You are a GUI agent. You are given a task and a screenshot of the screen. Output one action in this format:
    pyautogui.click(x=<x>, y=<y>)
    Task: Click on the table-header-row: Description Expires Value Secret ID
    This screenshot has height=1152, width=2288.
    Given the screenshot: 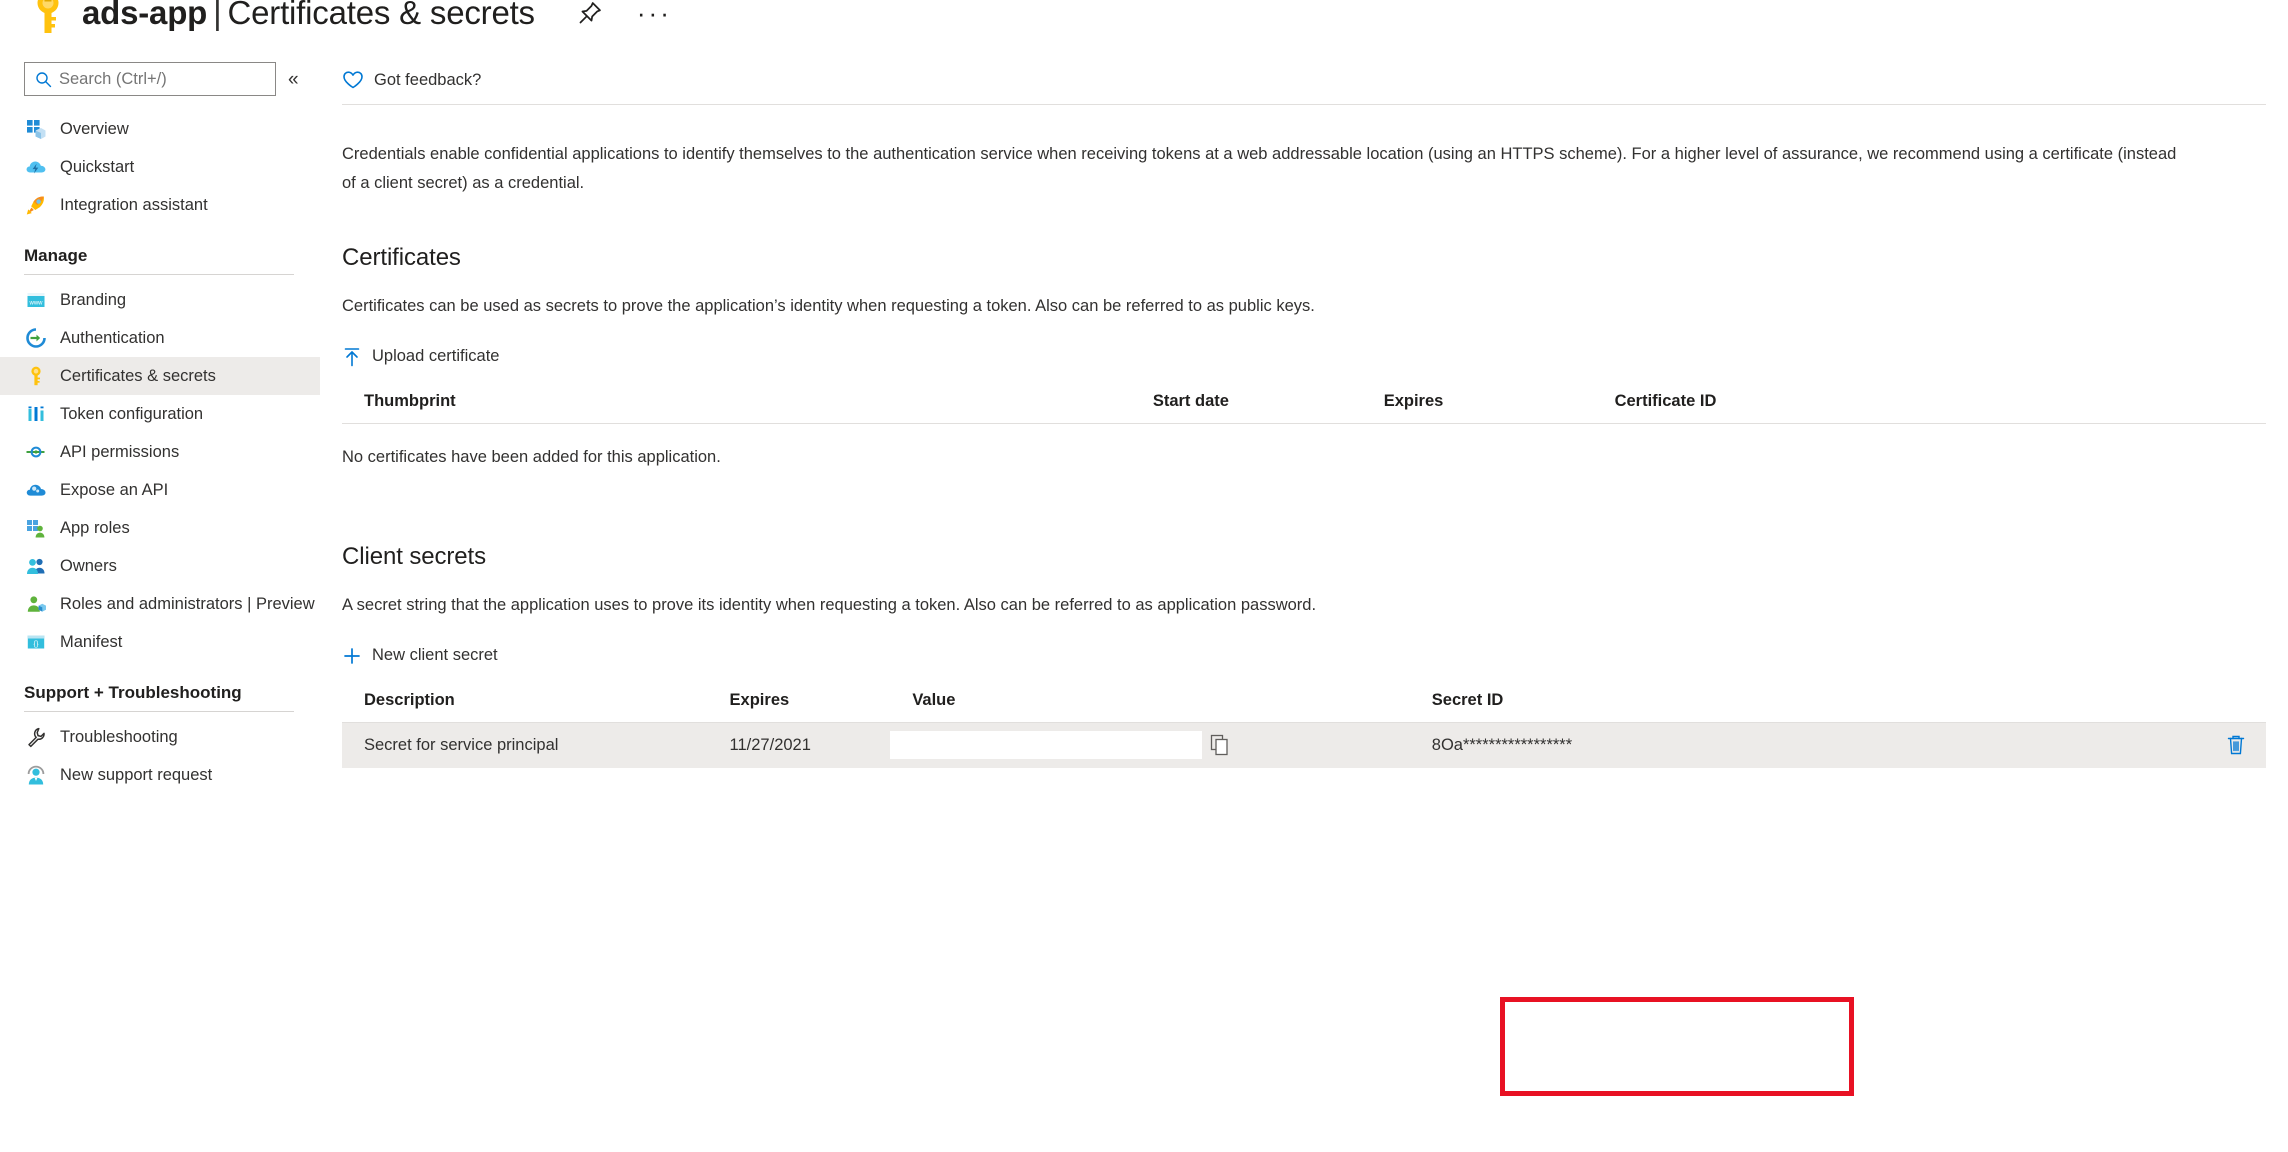 What is the action you would take?
    pyautogui.click(x=1304, y=704)
    